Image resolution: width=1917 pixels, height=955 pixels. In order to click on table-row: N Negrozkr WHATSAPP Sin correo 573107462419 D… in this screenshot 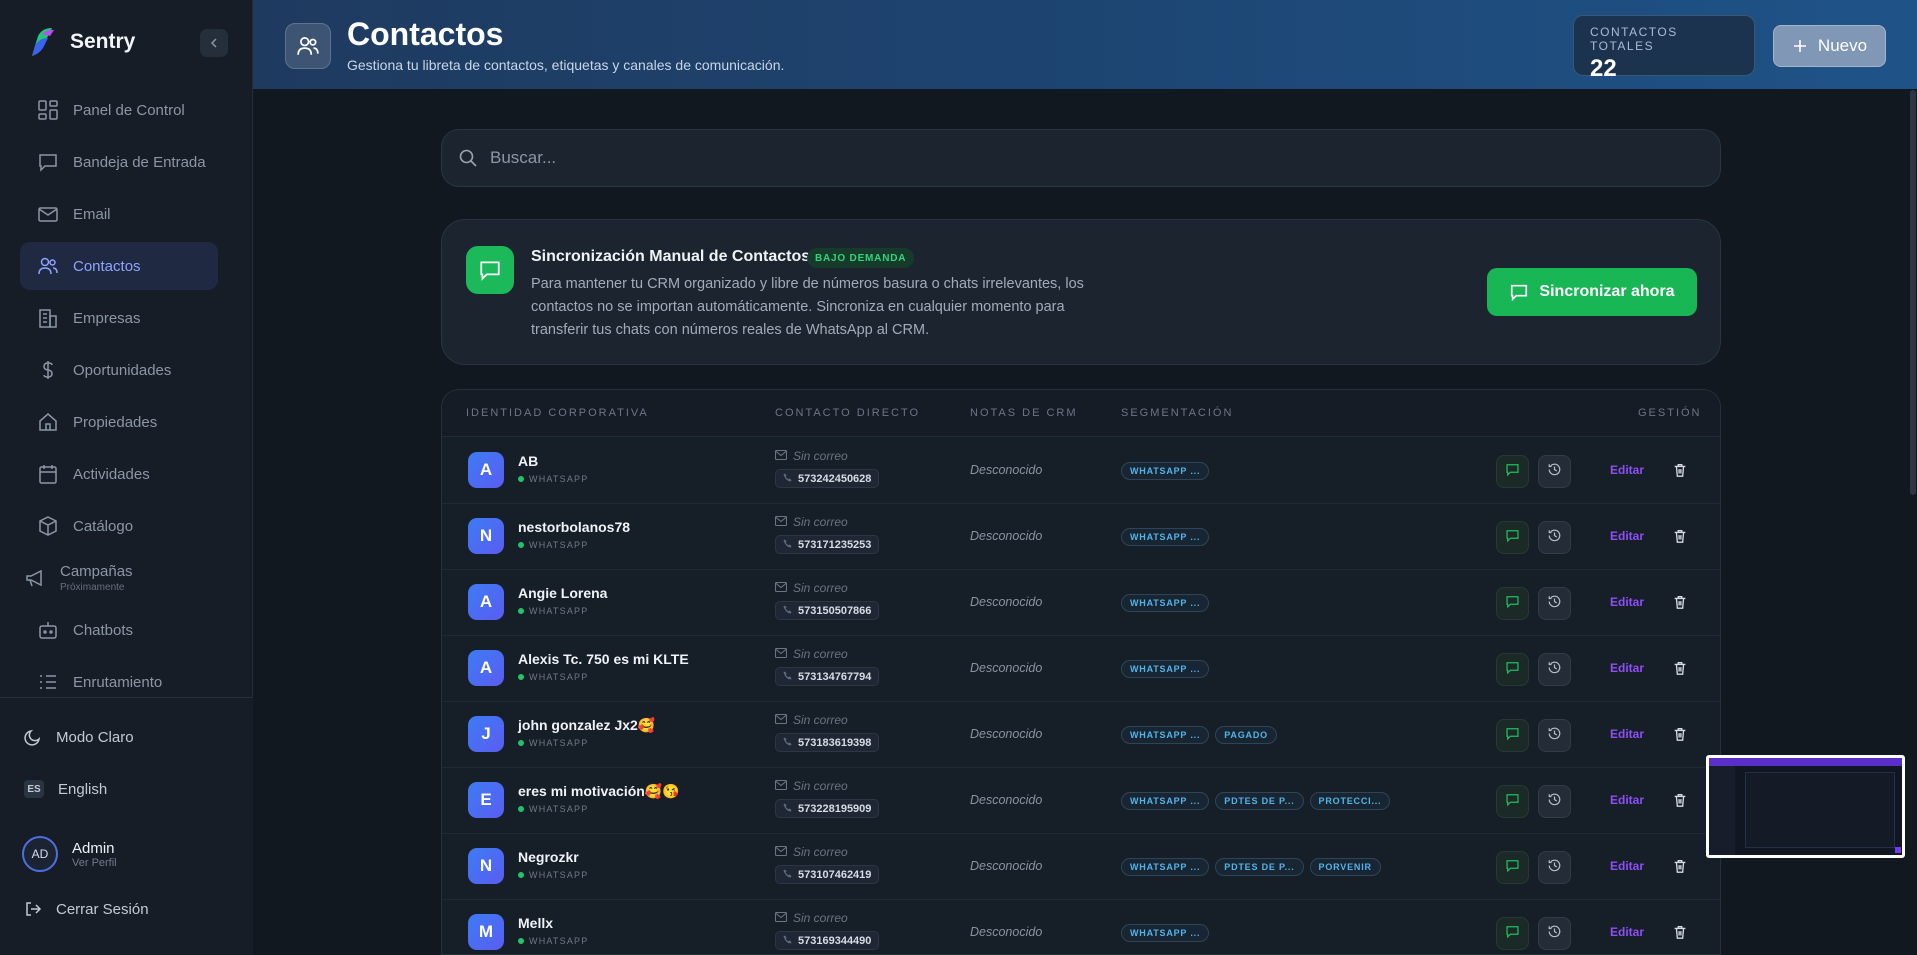, I will do `click(1081, 867)`.